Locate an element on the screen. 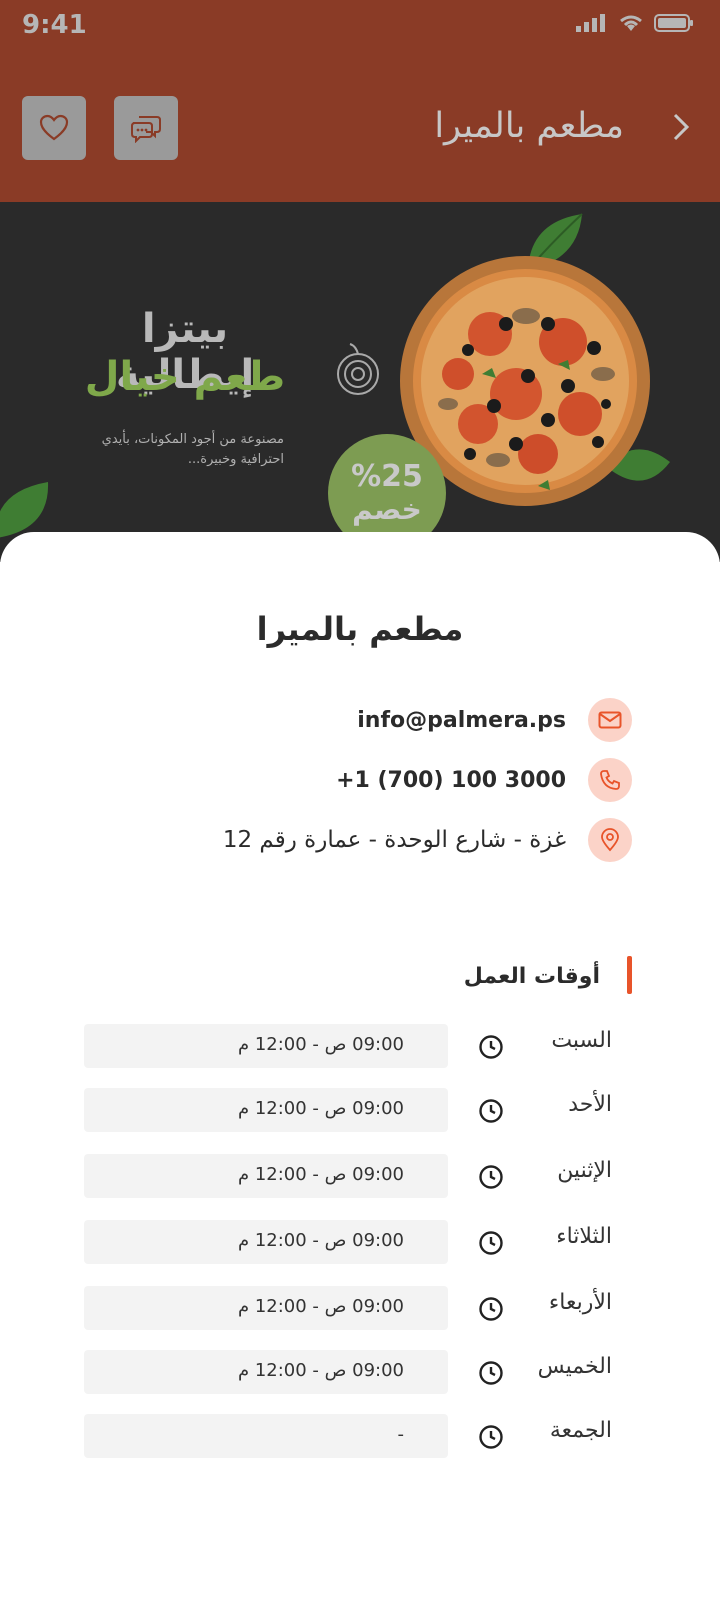 The image size is (720, 1600). location-pin-icon is located at coordinates (610, 840).